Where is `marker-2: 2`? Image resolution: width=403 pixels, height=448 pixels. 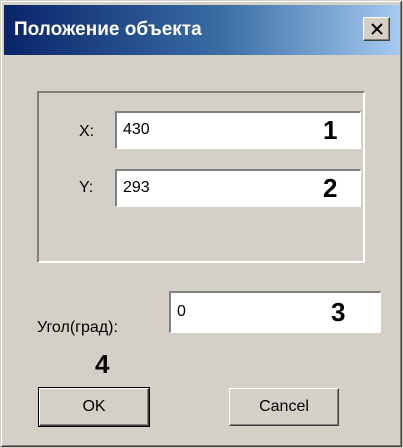 marker-2: 2 is located at coordinates (330, 188).